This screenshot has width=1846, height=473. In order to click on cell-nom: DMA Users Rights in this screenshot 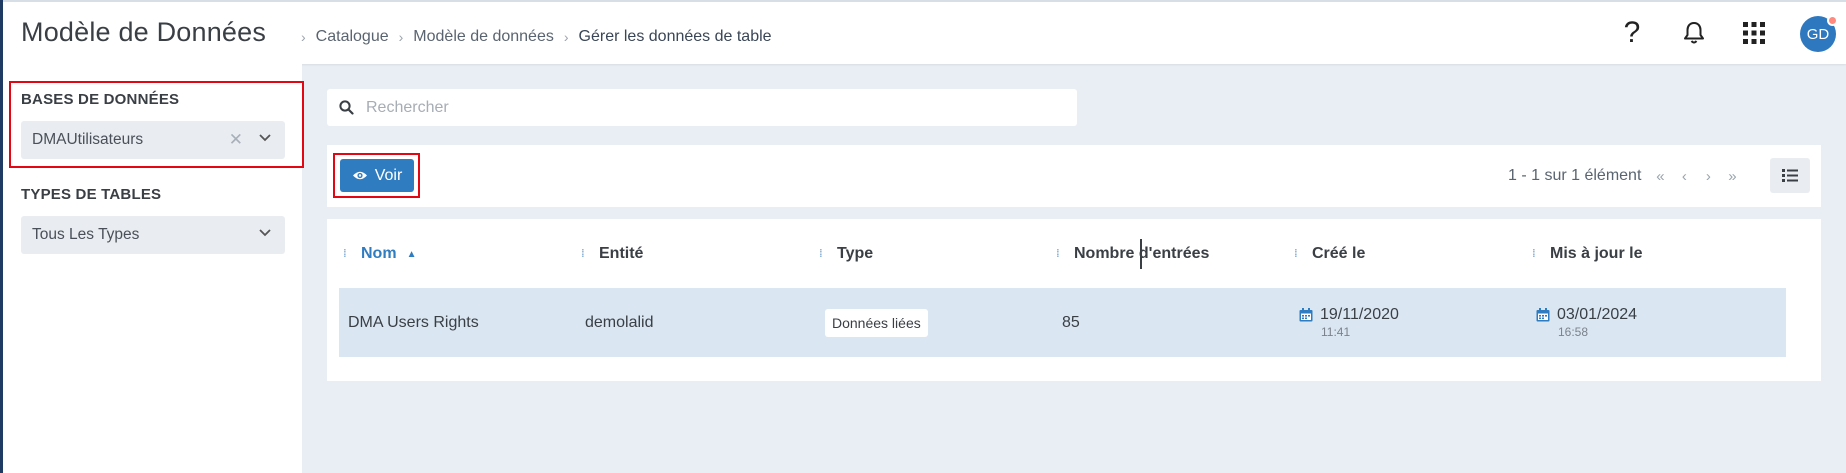, I will do `click(413, 322)`.